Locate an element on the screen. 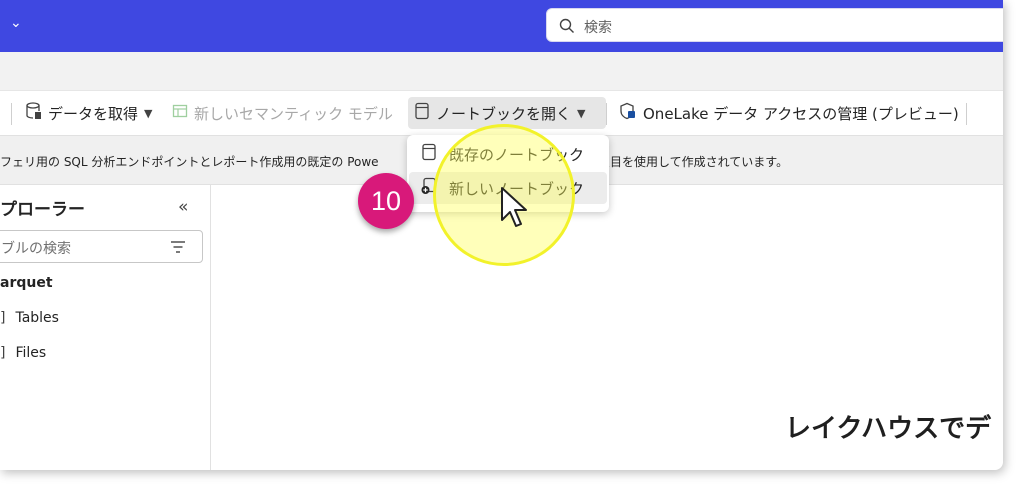 This screenshot has width=1019, height=485. onelake-access-button: OneLake データ アクセスの管理 (プレビュー) is located at coordinates (789, 113).